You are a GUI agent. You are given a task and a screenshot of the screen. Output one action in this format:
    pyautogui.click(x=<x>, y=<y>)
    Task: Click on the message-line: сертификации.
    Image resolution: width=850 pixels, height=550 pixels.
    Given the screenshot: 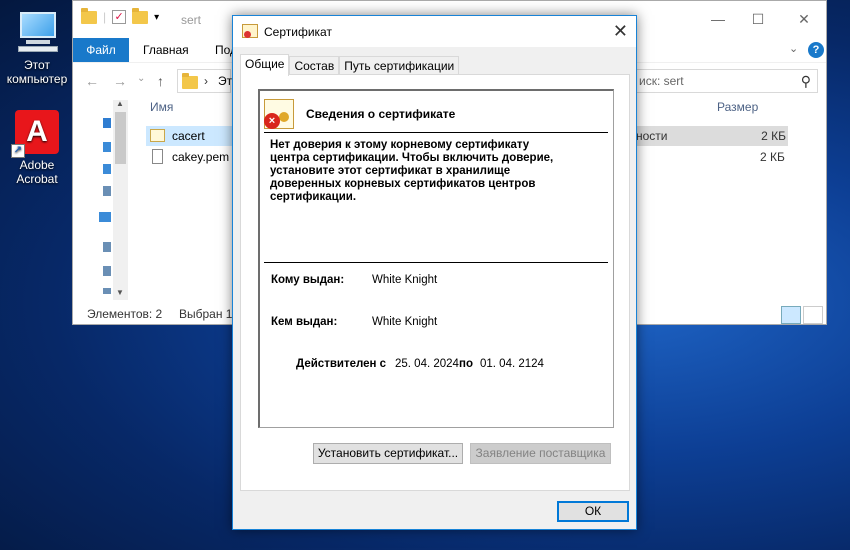 What is the action you would take?
    pyautogui.click(x=313, y=197)
    